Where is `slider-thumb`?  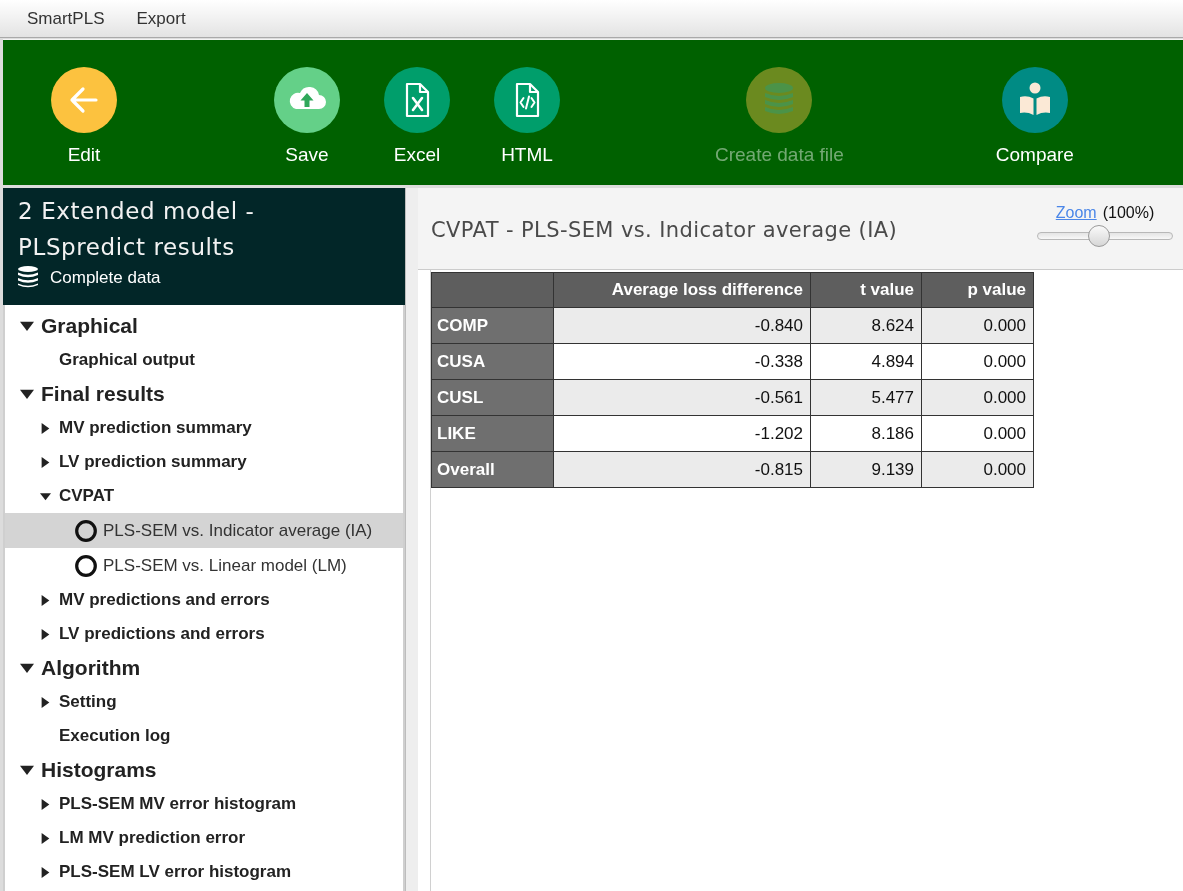 slider-thumb is located at coordinates (1099, 236).